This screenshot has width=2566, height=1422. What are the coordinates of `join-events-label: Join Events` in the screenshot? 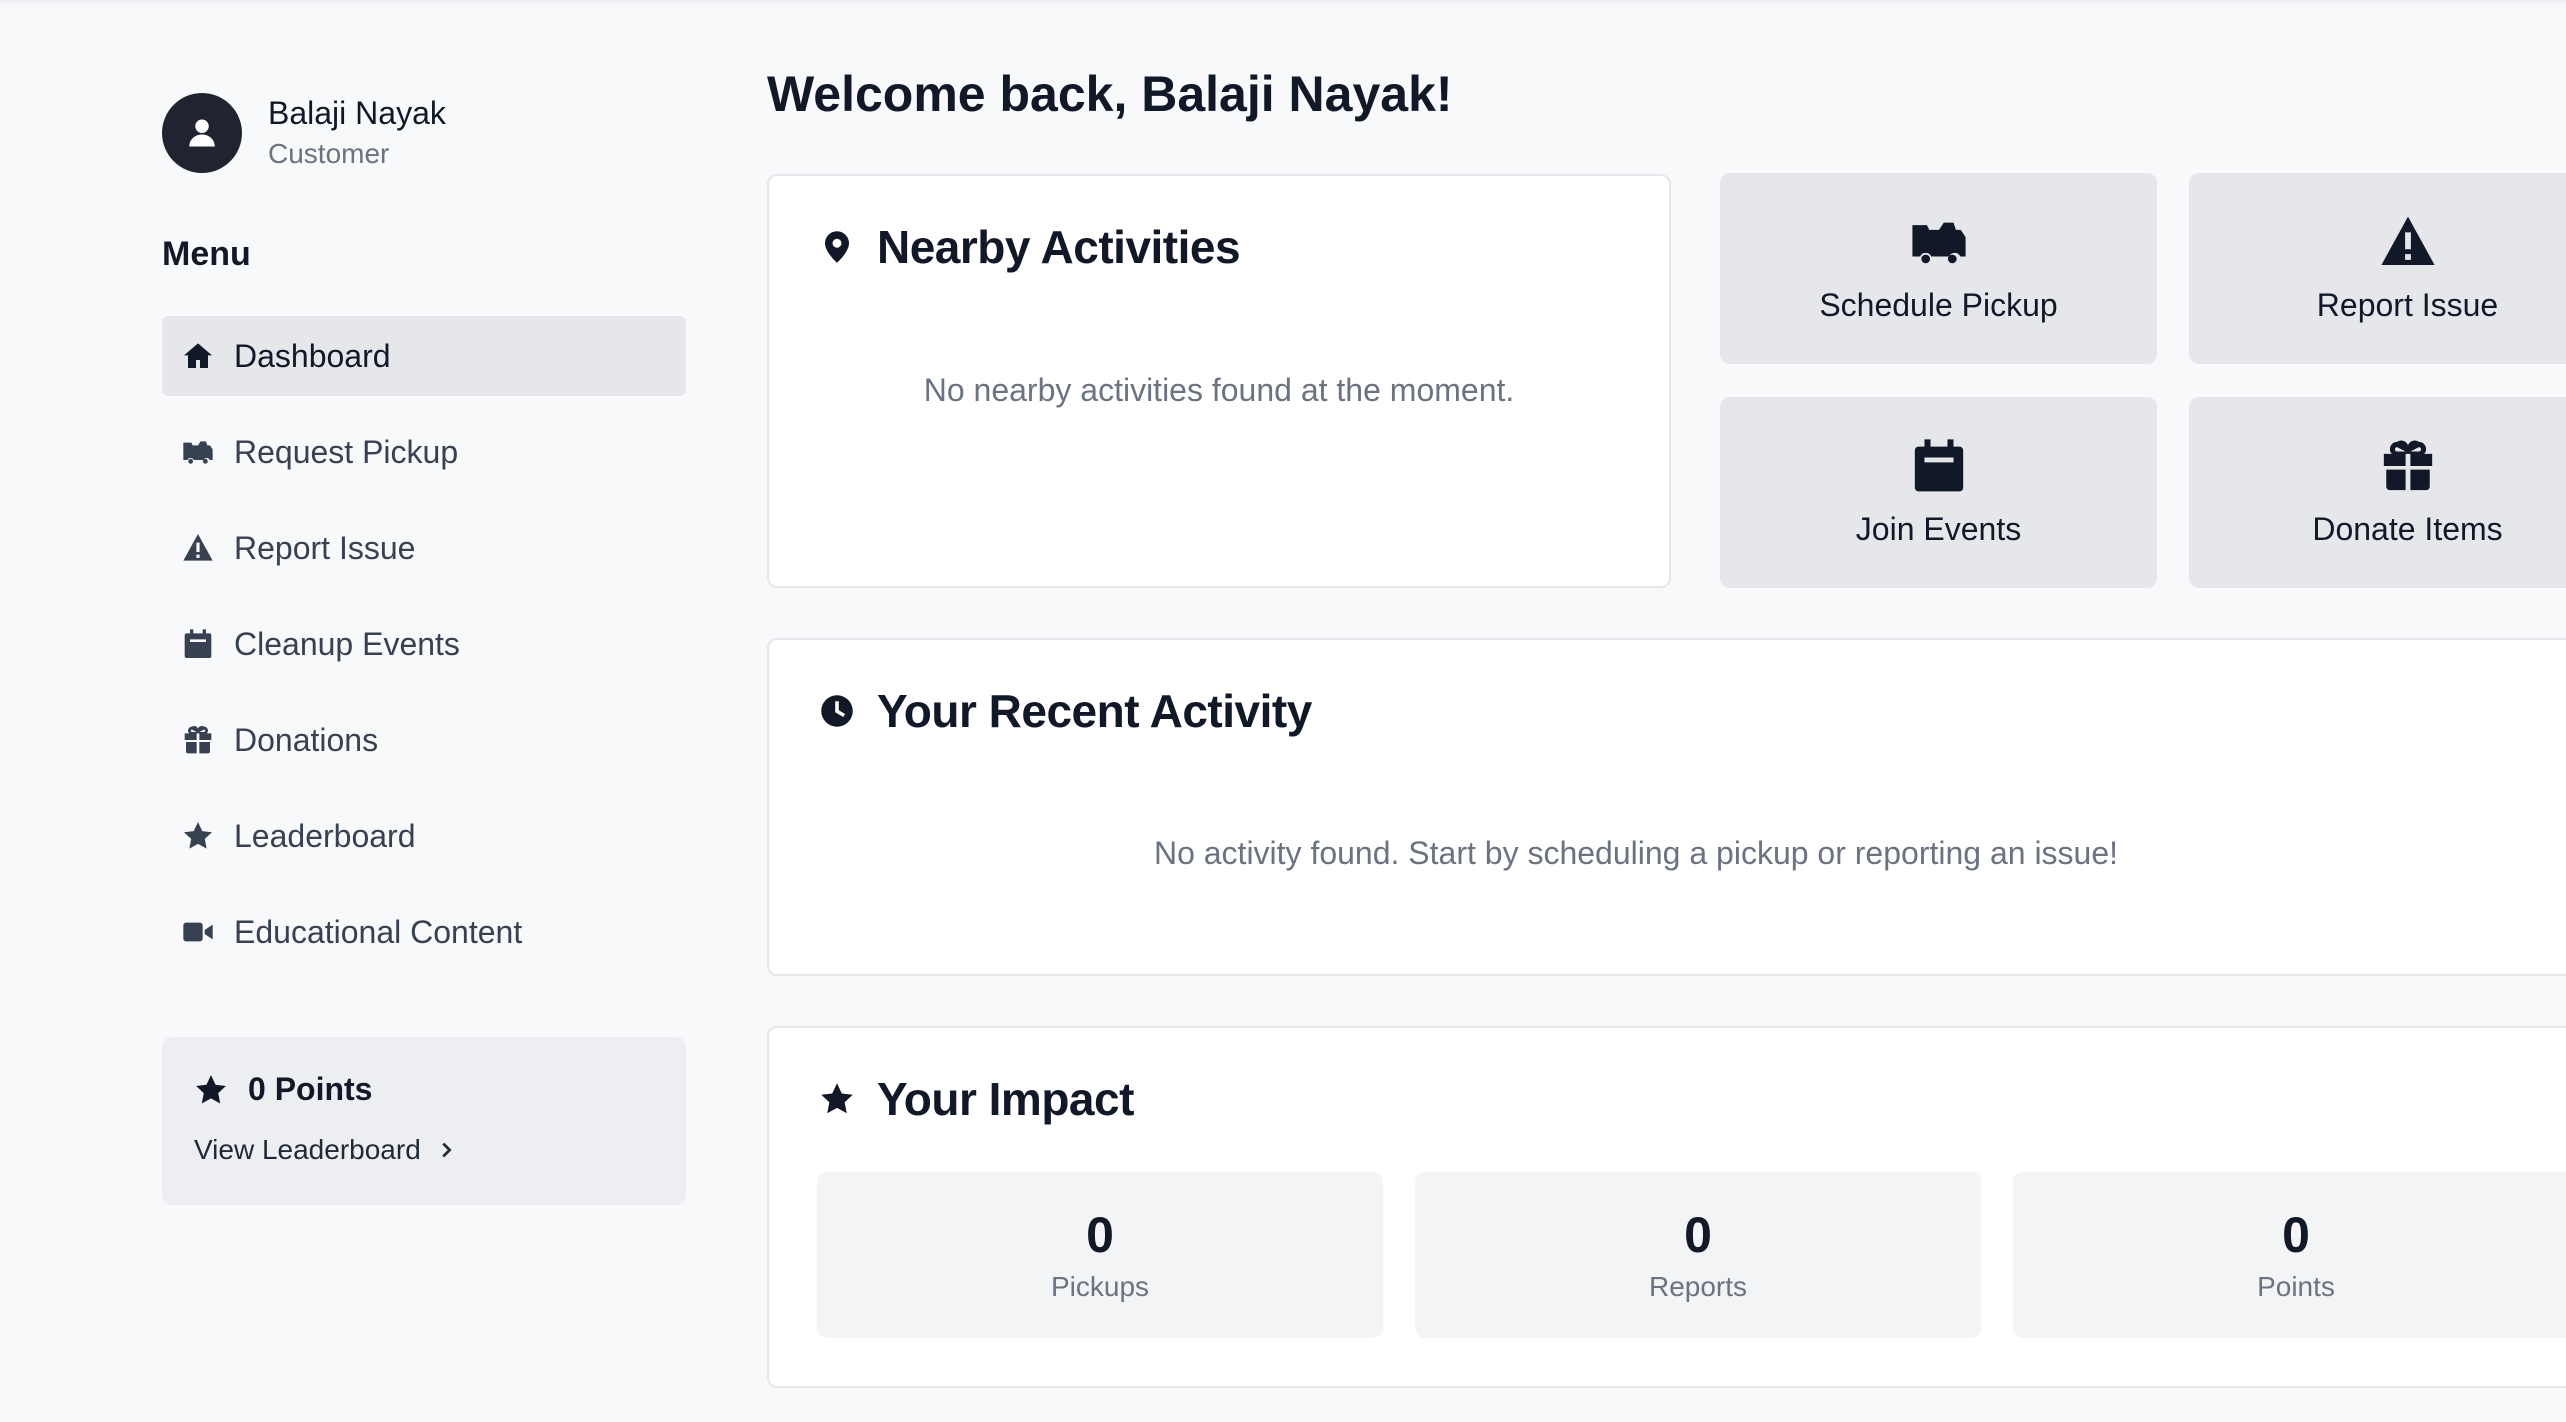 It's located at (1938, 529).